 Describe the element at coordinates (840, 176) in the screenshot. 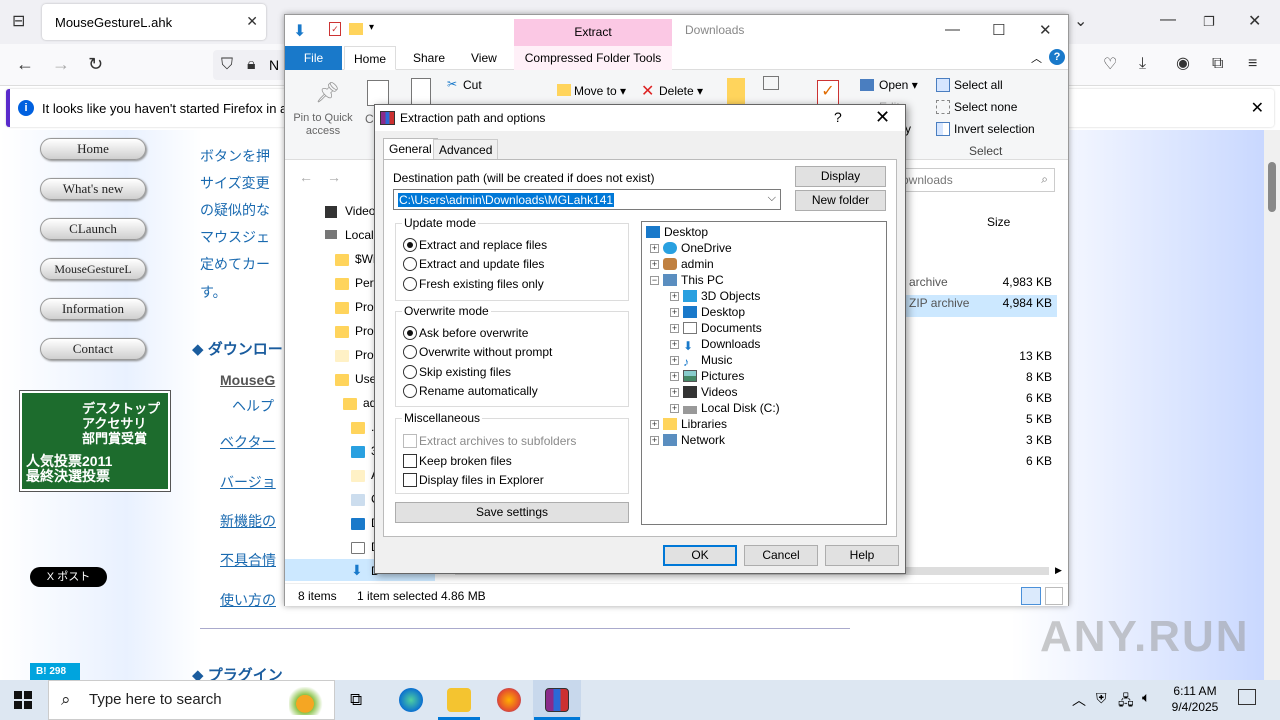

I see `display-button: Display` at that location.